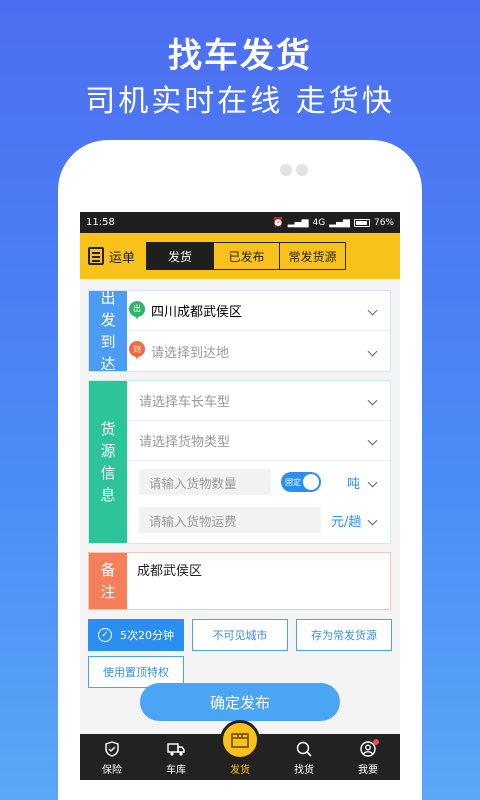 Image resolution: width=480 pixels, height=800 pixels. I want to click on battery-icon, so click(361, 222).